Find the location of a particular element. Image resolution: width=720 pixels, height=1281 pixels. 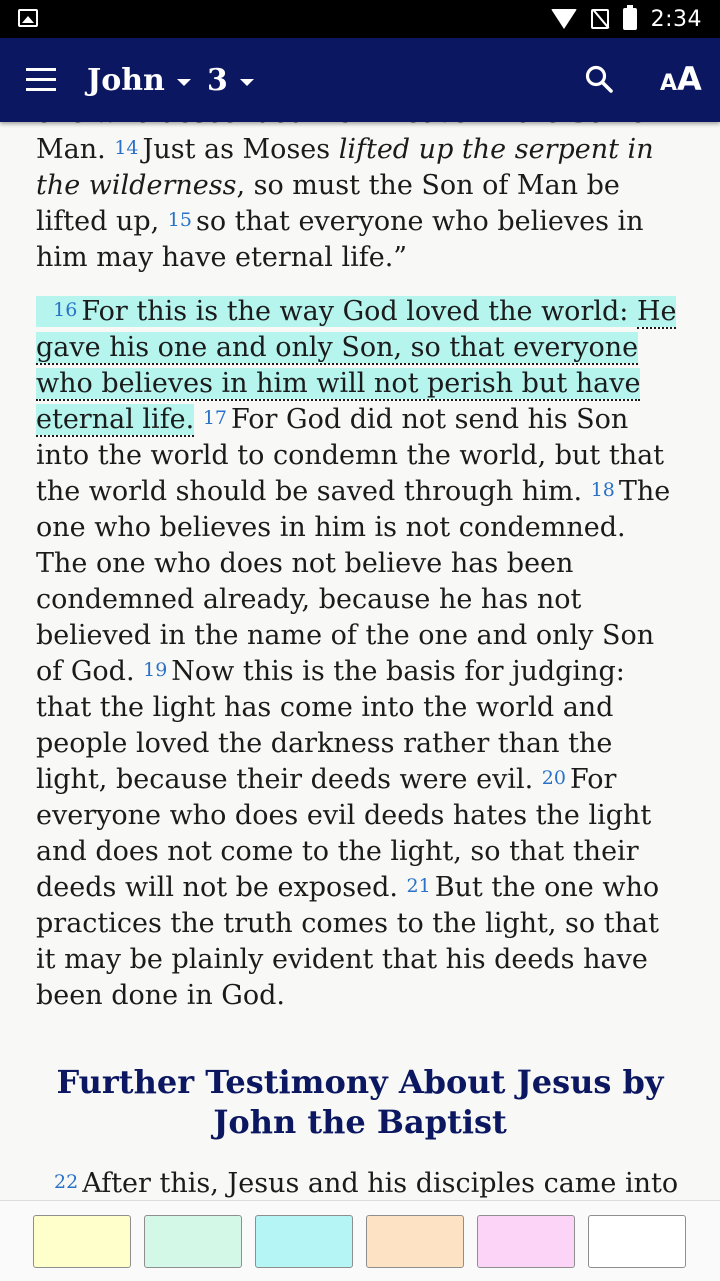

status-bar: 2:34 is located at coordinates (360, 19).